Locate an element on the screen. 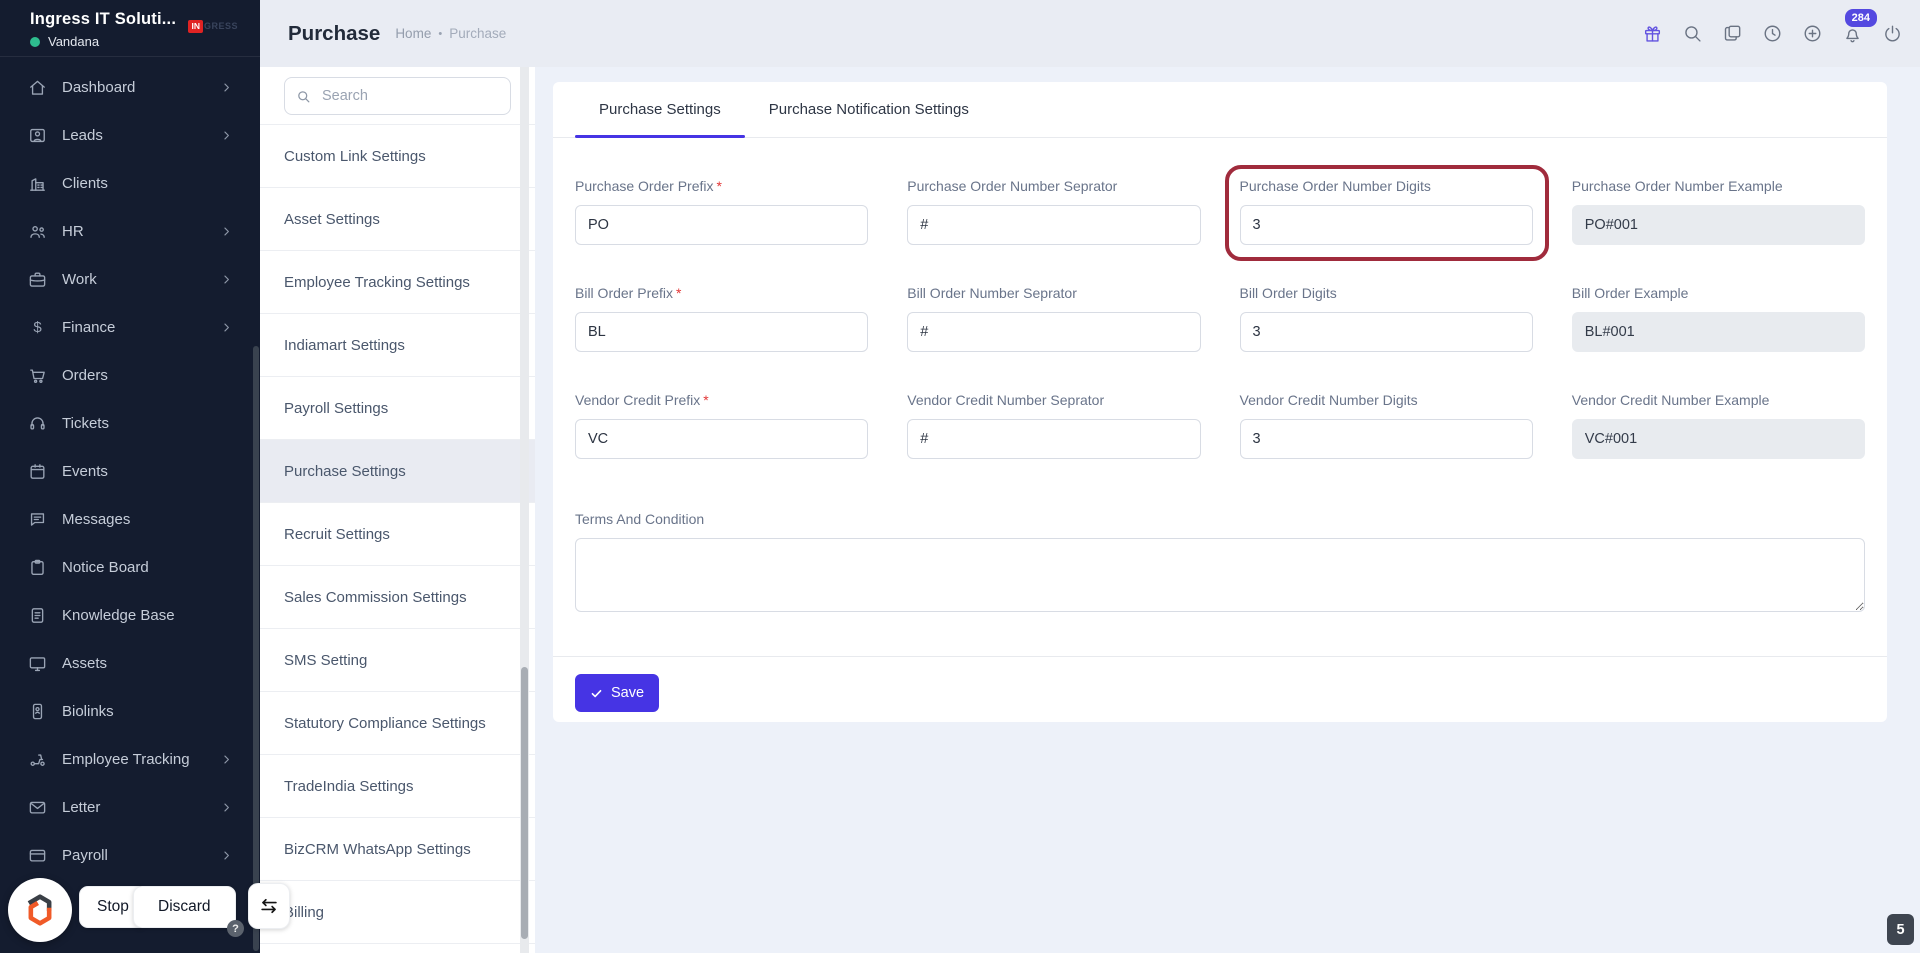 The image size is (1920, 953). settings-item-label: Recruit Settings is located at coordinates (337, 534).